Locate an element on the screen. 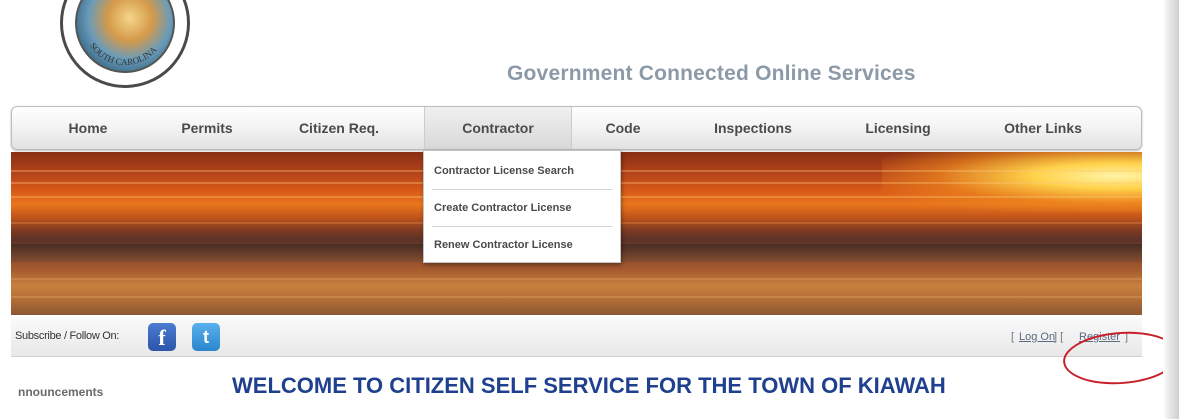 The image size is (1179, 419). facebook-icon: f is located at coordinates (162, 337).